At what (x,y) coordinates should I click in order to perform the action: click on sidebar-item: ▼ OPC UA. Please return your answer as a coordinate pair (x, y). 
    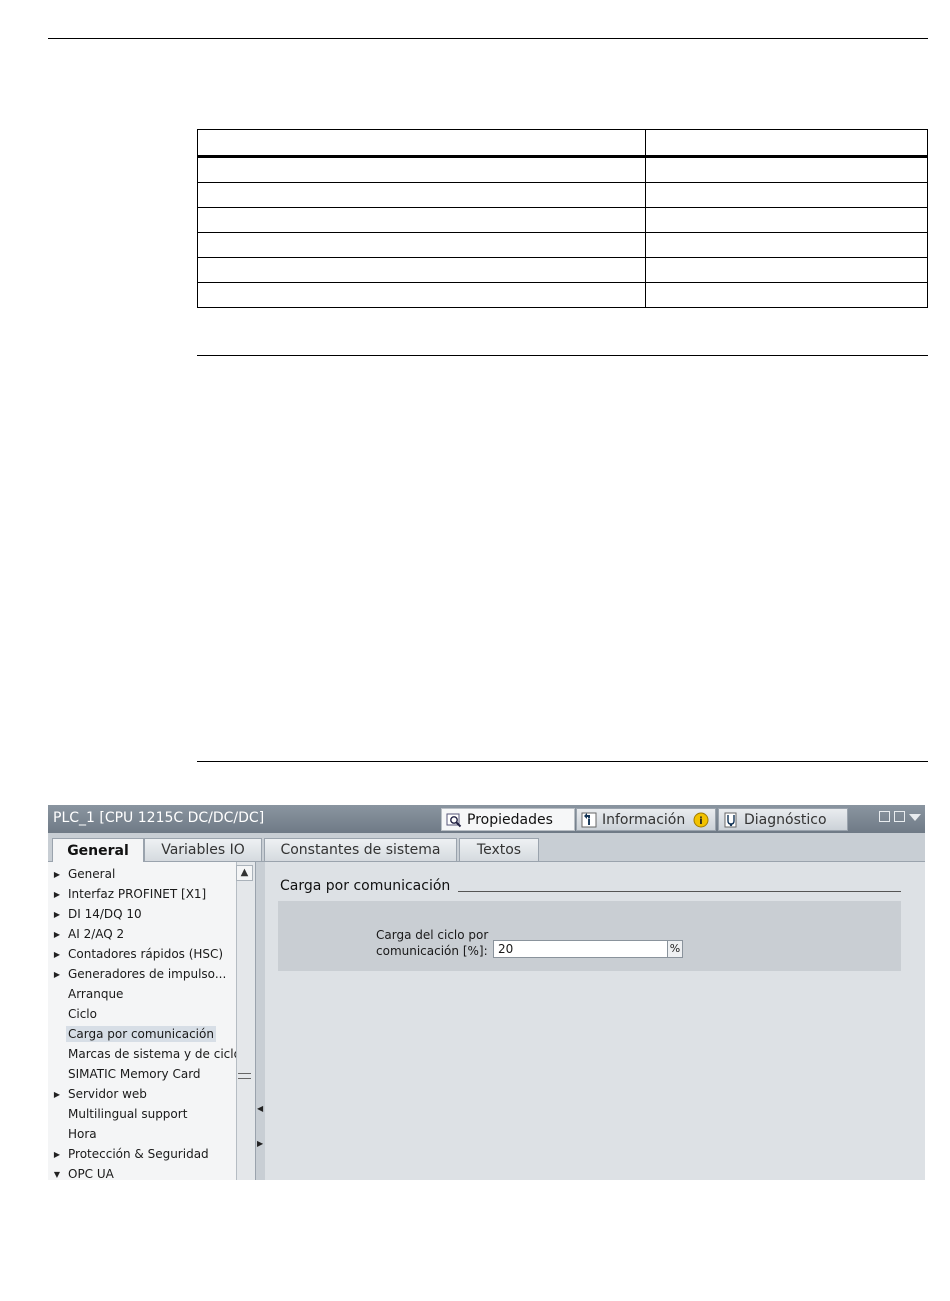
    Looking at the image, I should click on (82, 1172).